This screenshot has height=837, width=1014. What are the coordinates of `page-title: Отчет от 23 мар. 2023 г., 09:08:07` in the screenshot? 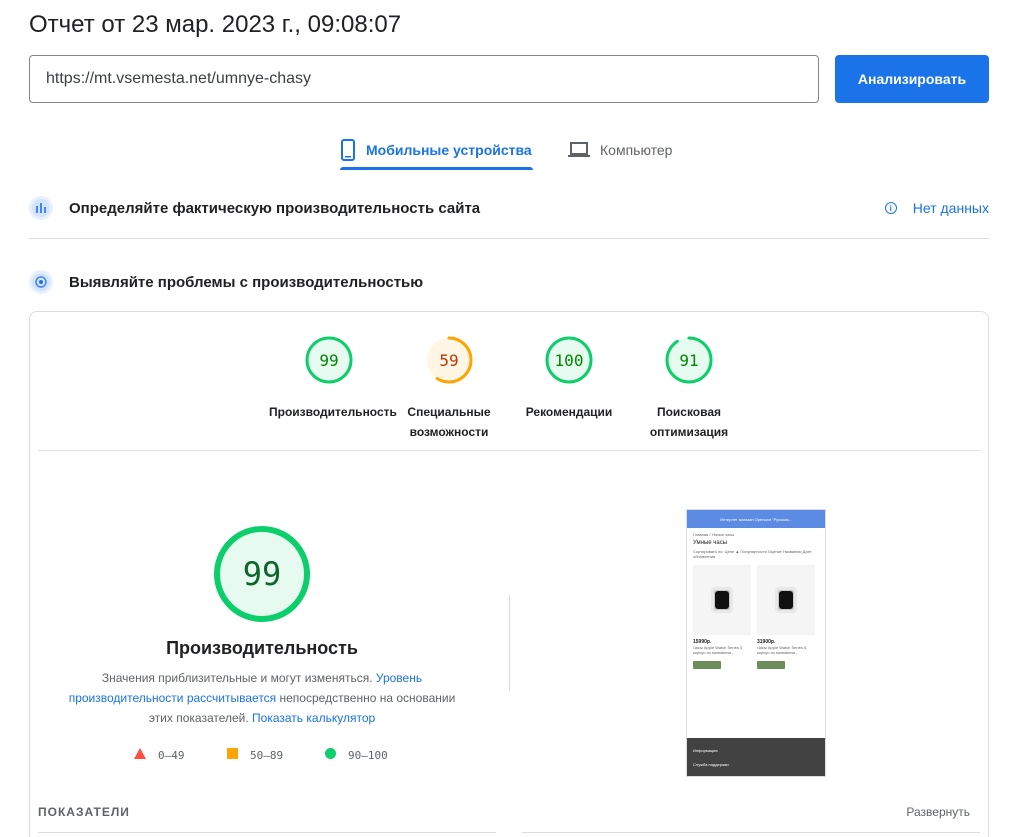 It's located at (215, 24).